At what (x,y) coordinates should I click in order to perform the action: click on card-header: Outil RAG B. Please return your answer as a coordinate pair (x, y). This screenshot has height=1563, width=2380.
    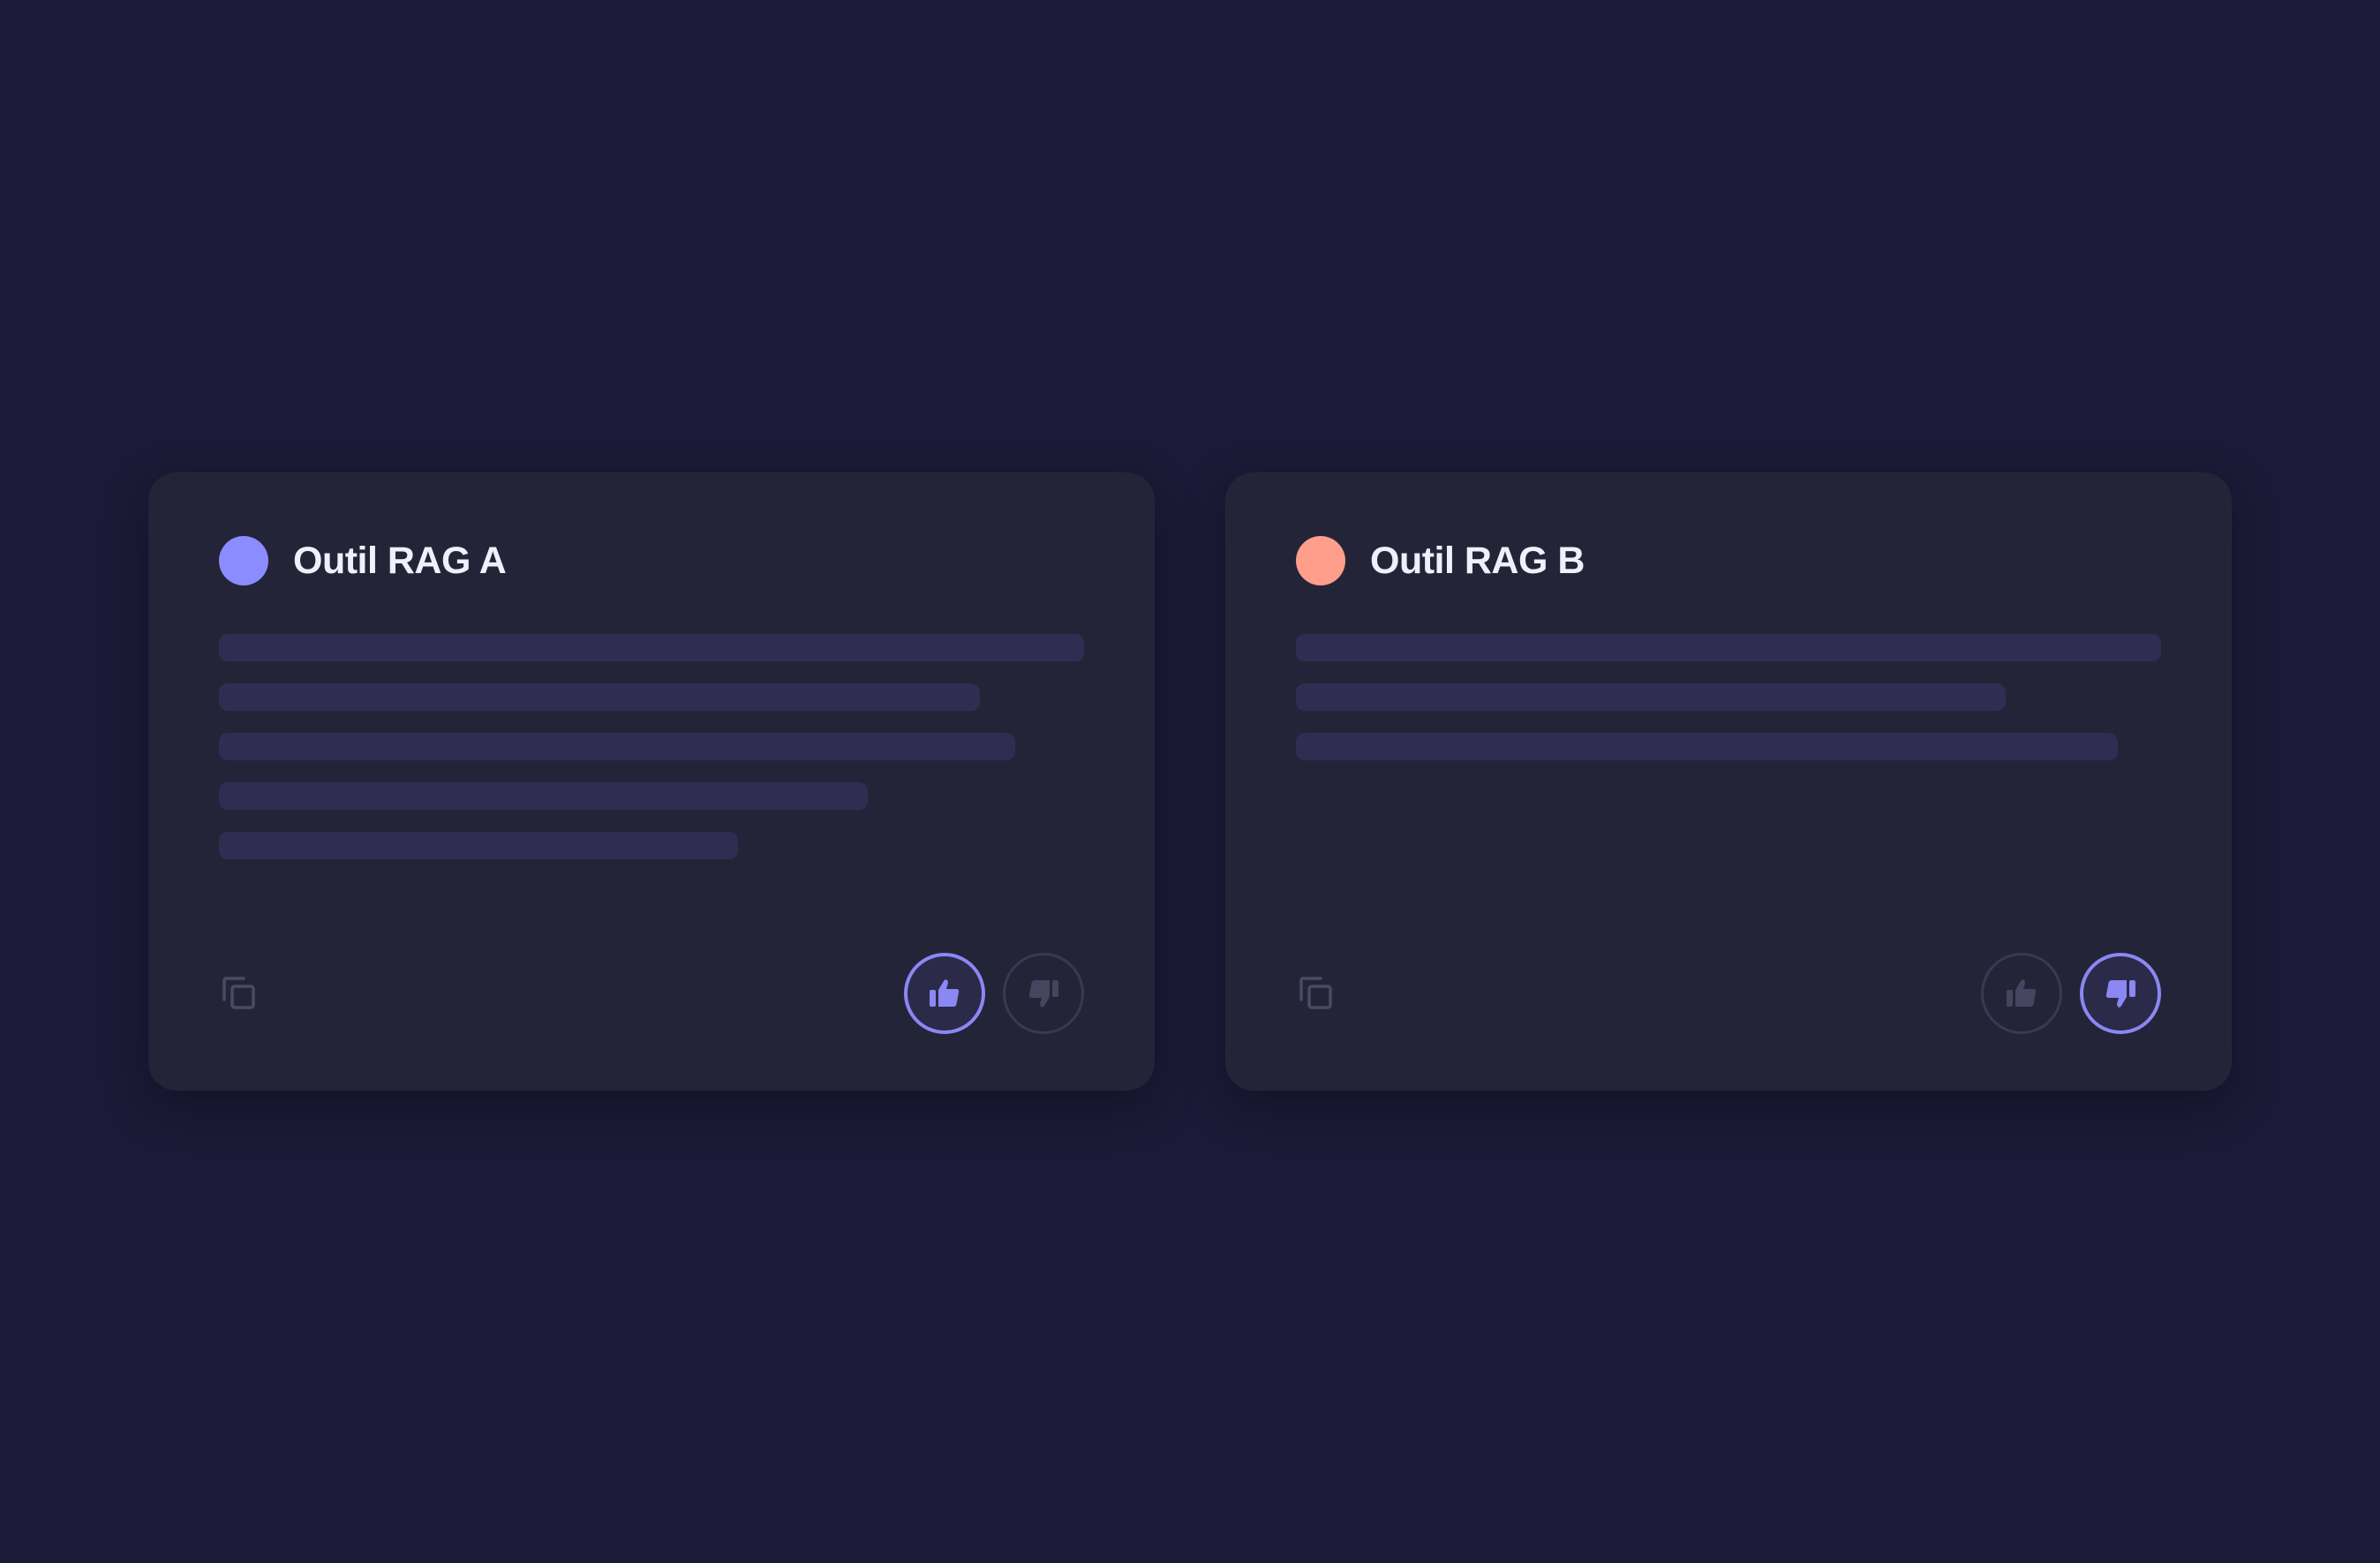
    Looking at the image, I should click on (1440, 560).